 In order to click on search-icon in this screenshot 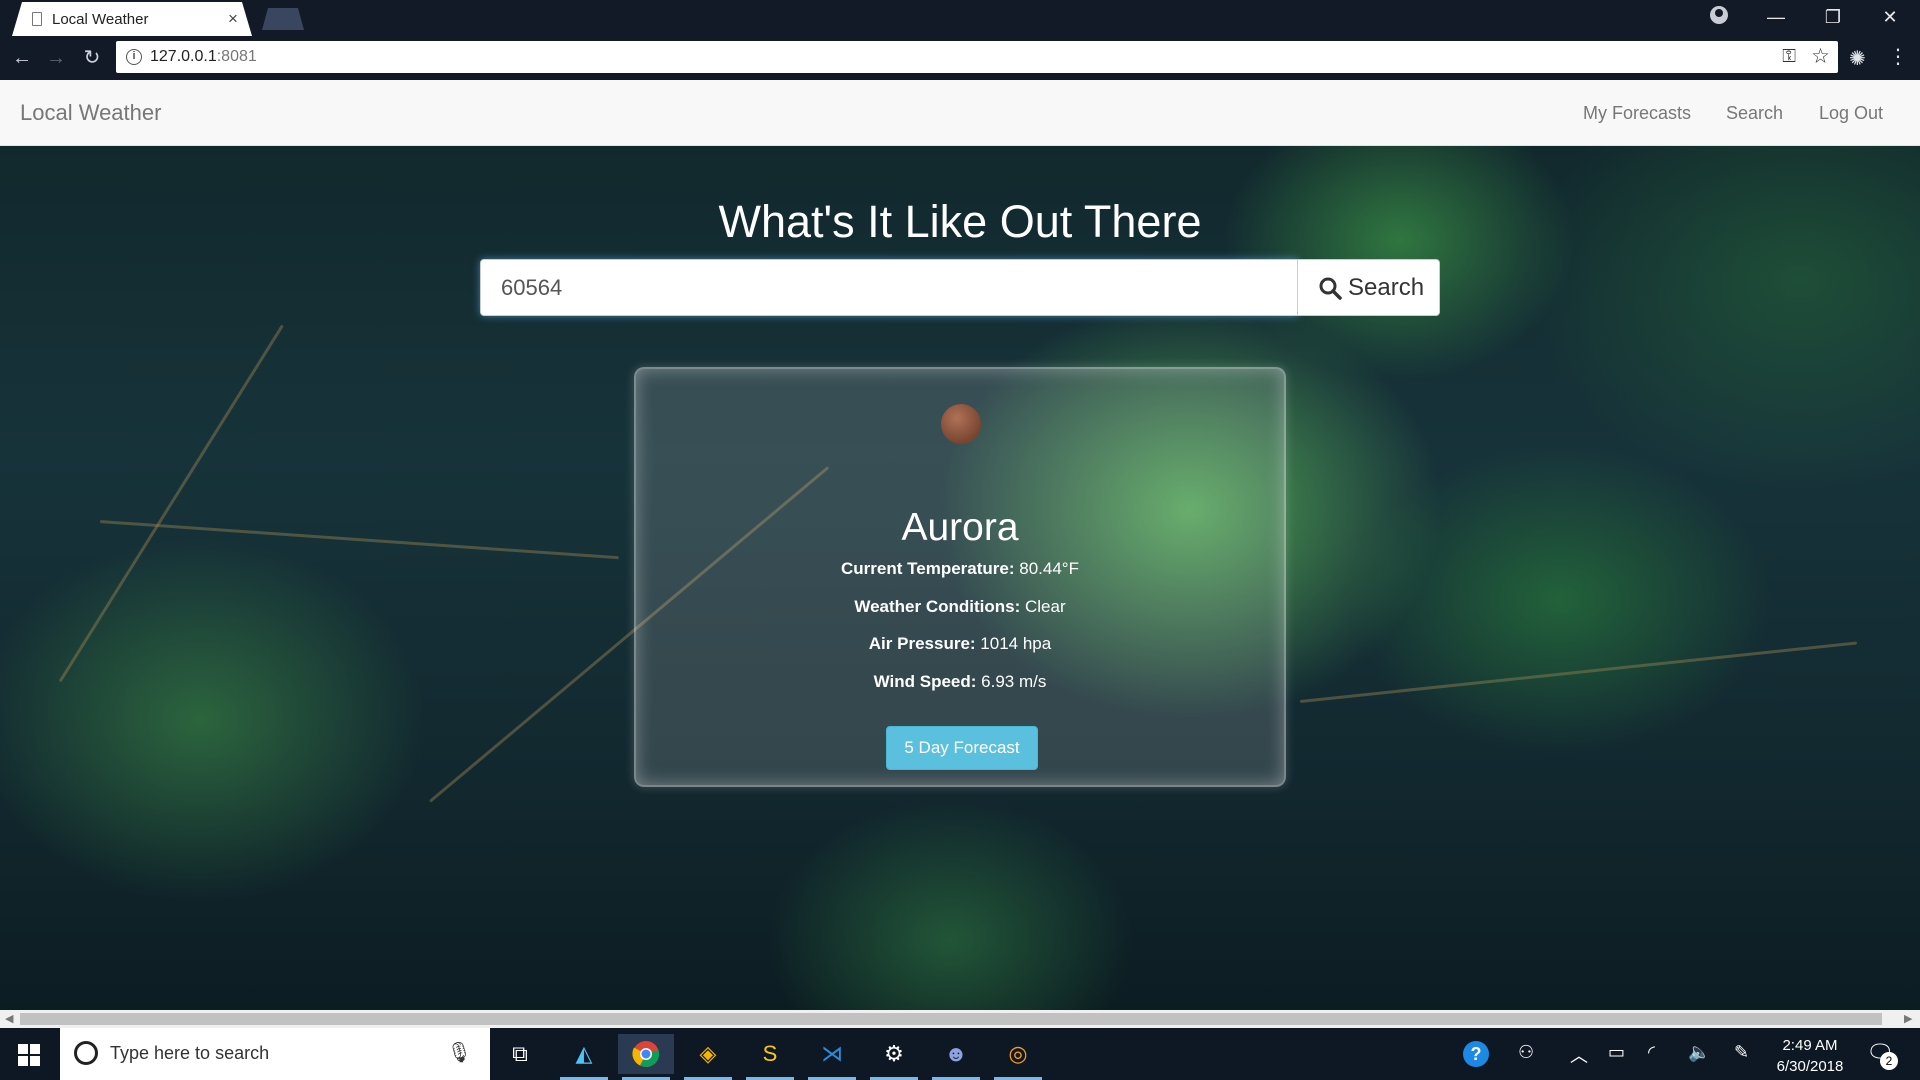, I will do `click(1330, 288)`.